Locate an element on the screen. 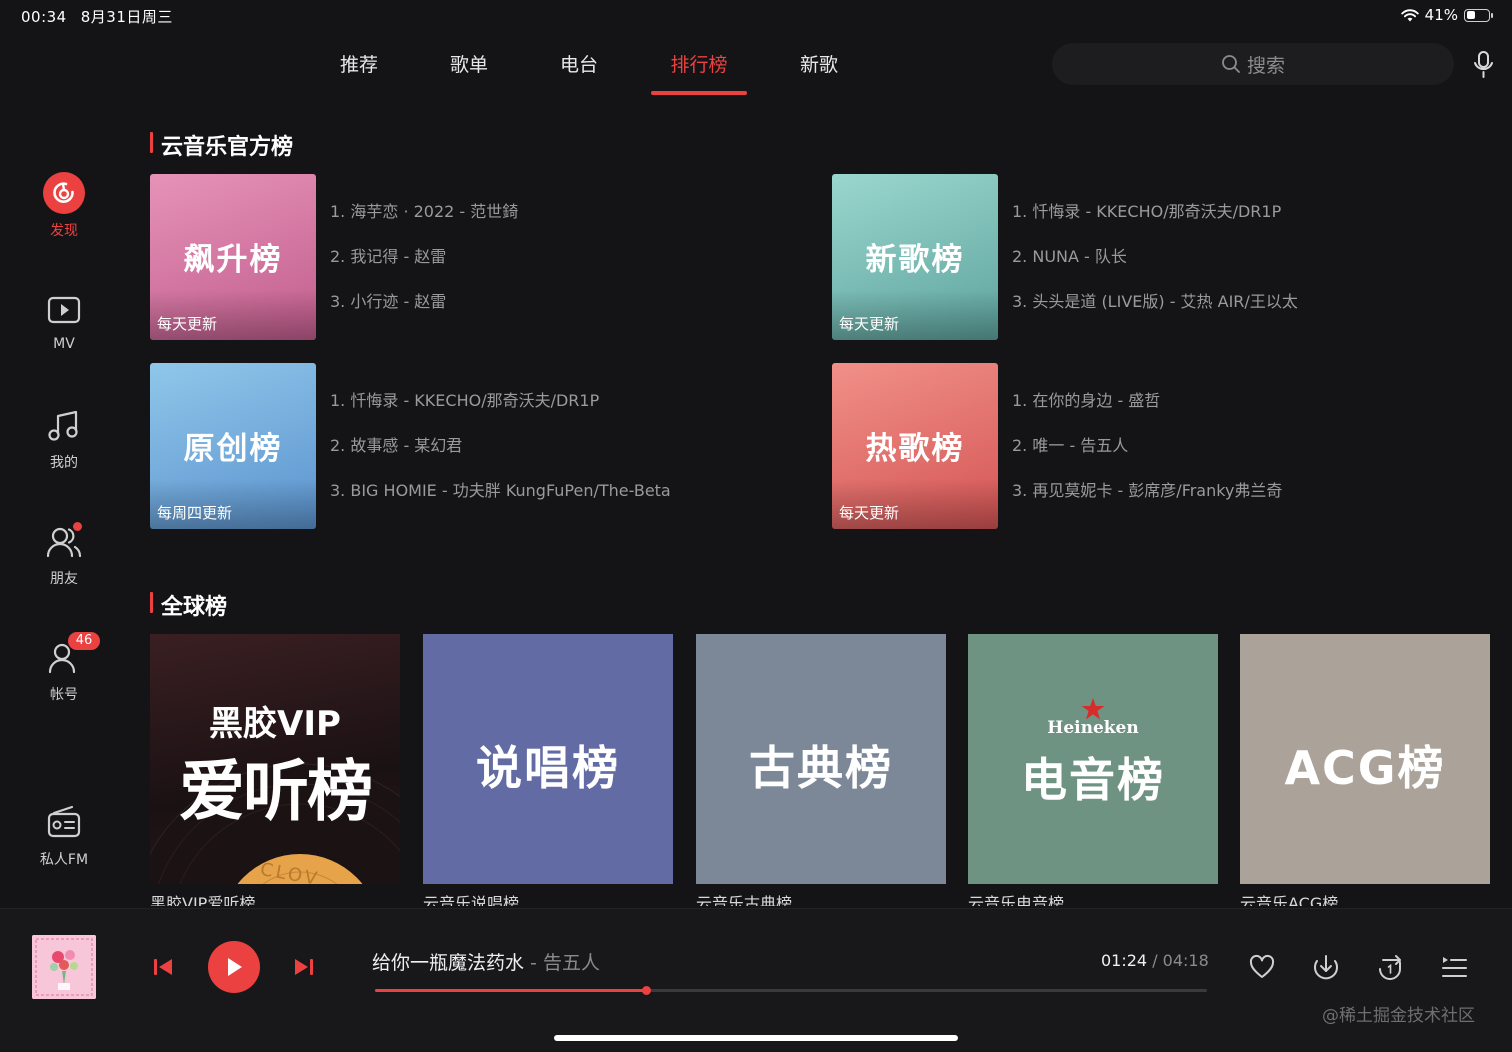 This screenshot has height=1052, width=1512. date: 8月31日周三 is located at coordinates (126, 17).